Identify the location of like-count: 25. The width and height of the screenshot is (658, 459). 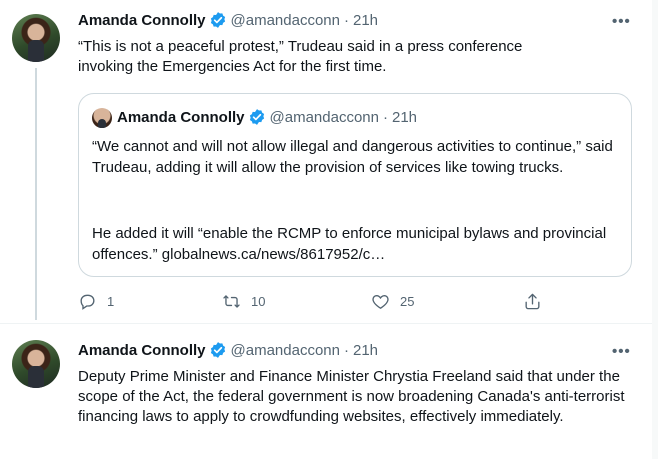
(407, 301).